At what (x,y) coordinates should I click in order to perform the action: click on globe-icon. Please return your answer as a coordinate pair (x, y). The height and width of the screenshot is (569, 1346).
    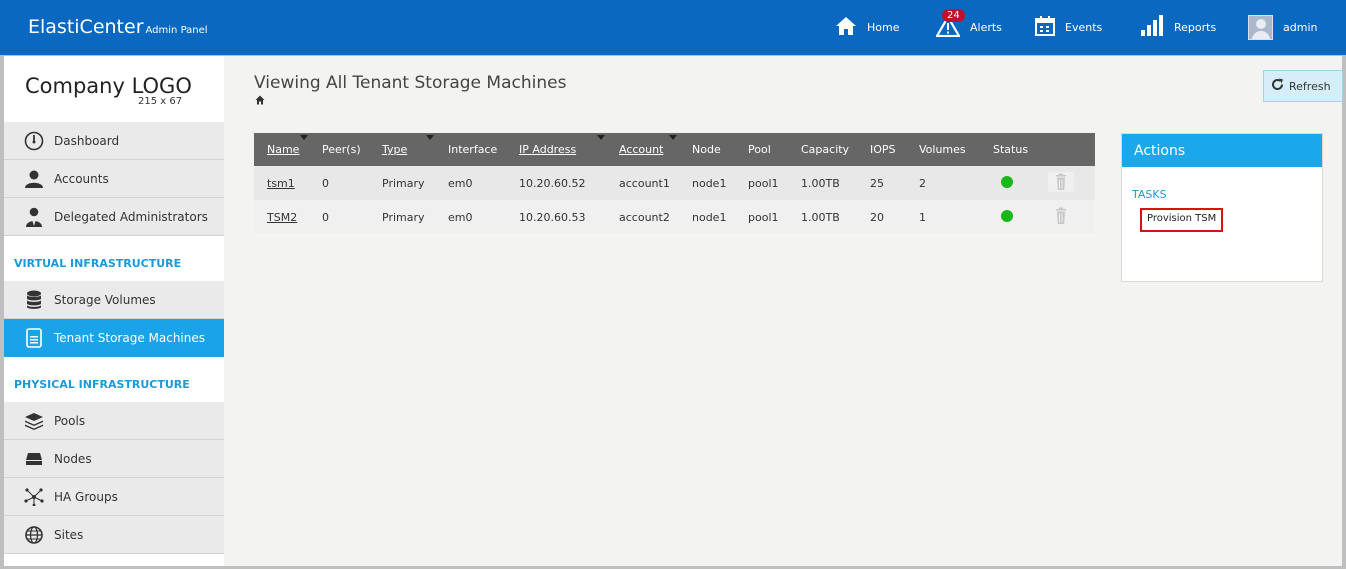
    Looking at the image, I should click on (34, 535).